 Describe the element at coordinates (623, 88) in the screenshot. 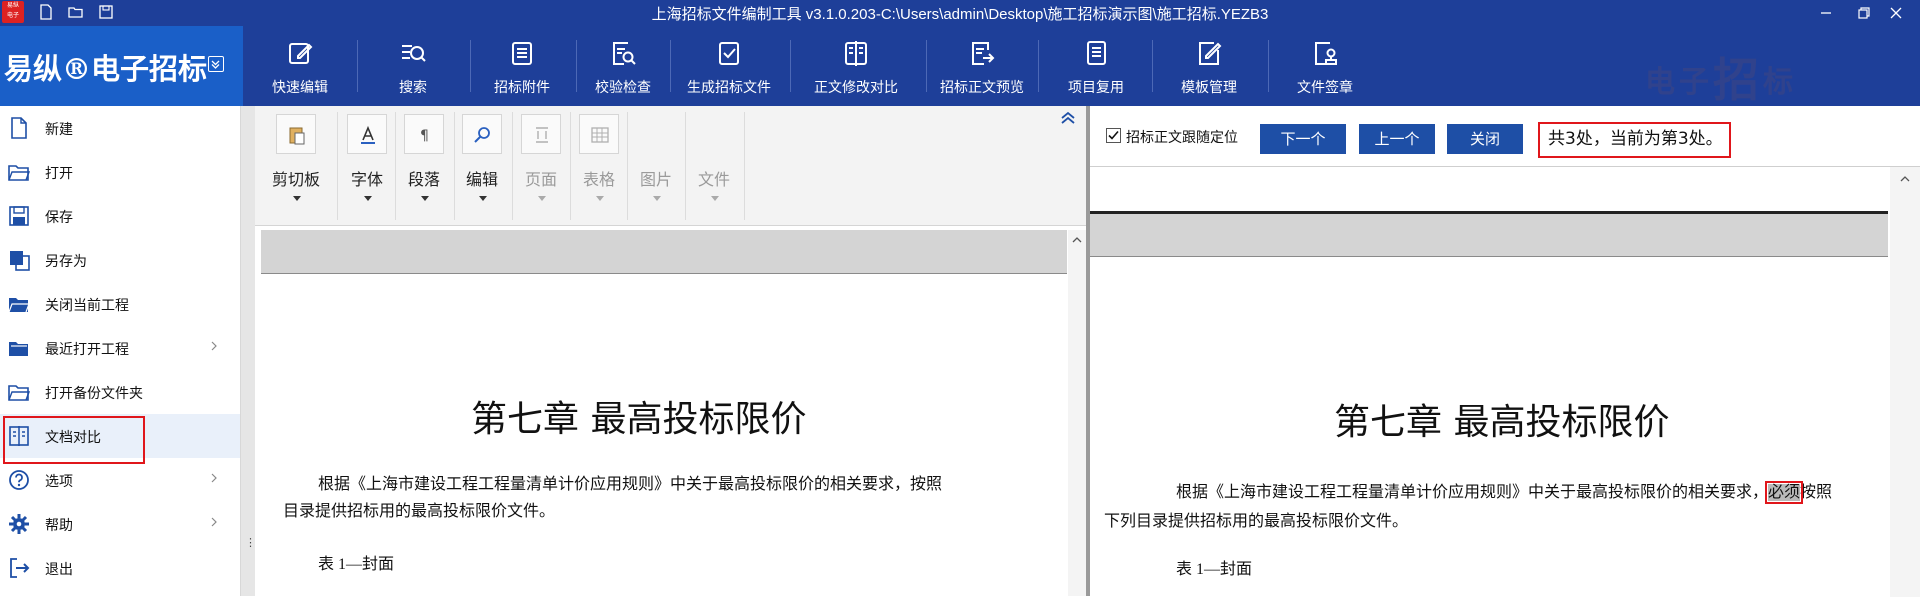

I see `toolbar-label: 校验检查` at that location.